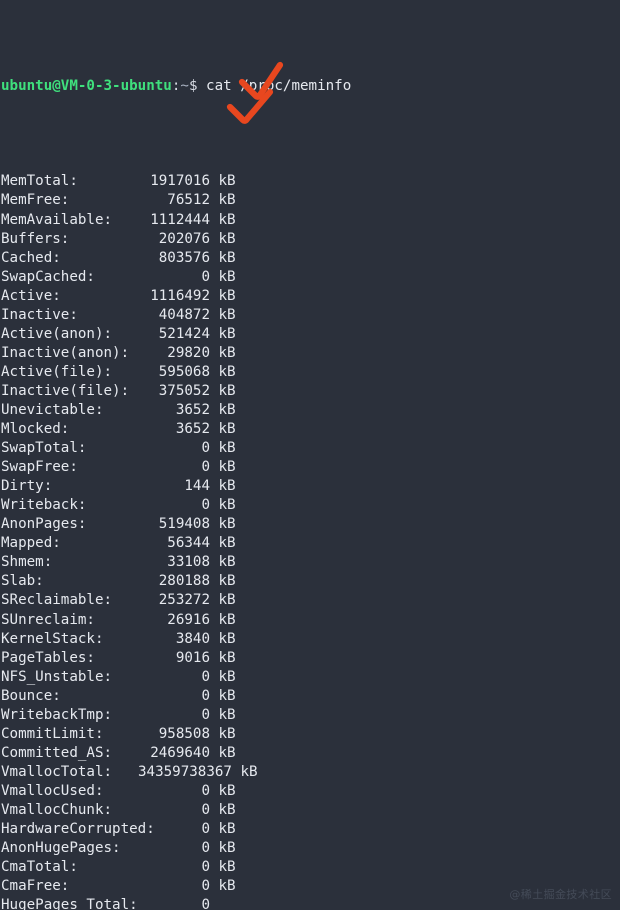  What do you see at coordinates (176, 848) in the screenshot?
I see `meminfo-row: AnonHugePages: 0 kB` at bounding box center [176, 848].